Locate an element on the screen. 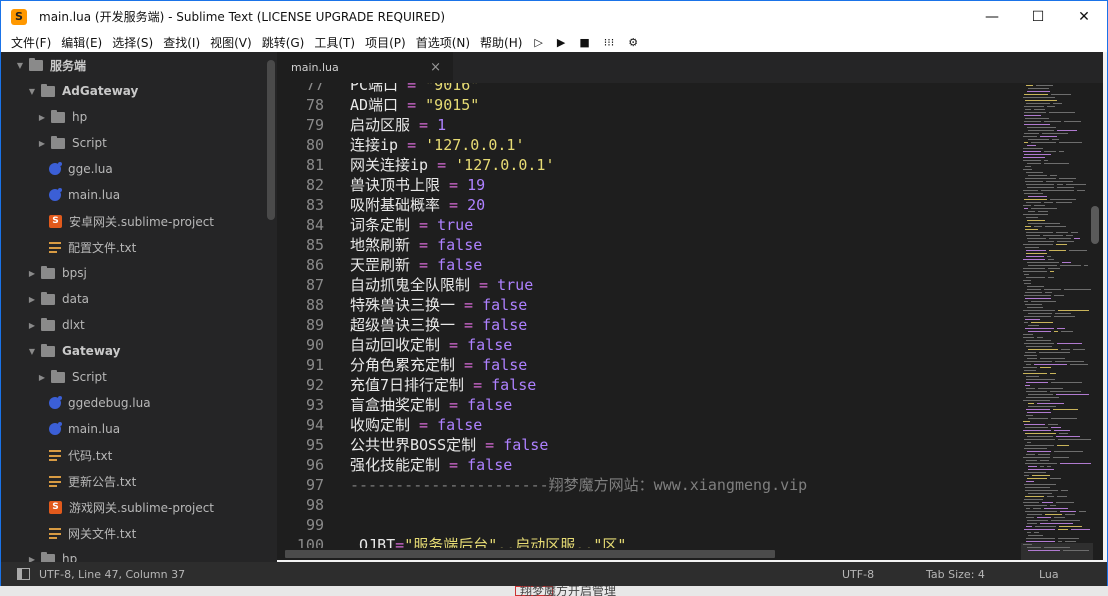 The image size is (1108, 596). status-encoding: UTF-8 is located at coordinates (858, 574).